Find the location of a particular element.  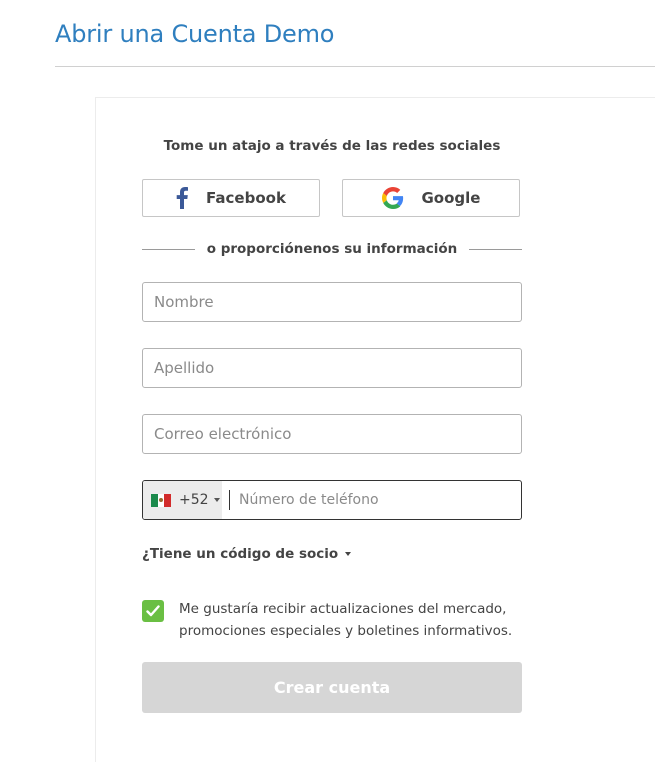

divider-line-right is located at coordinates (496, 249).